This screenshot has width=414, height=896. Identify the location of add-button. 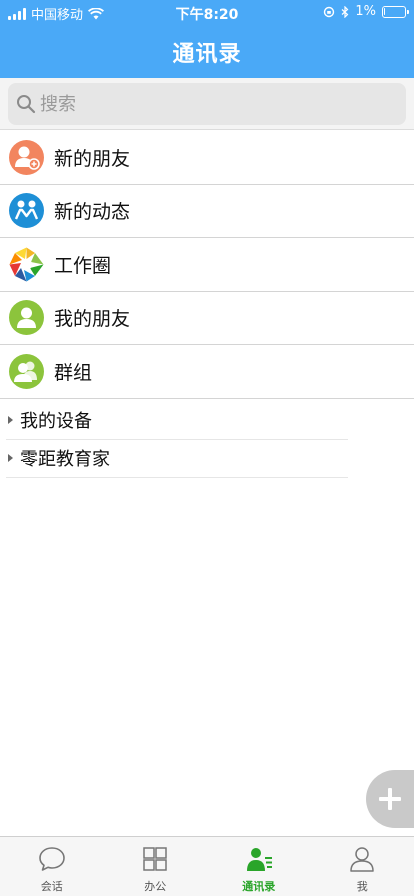
(390, 799).